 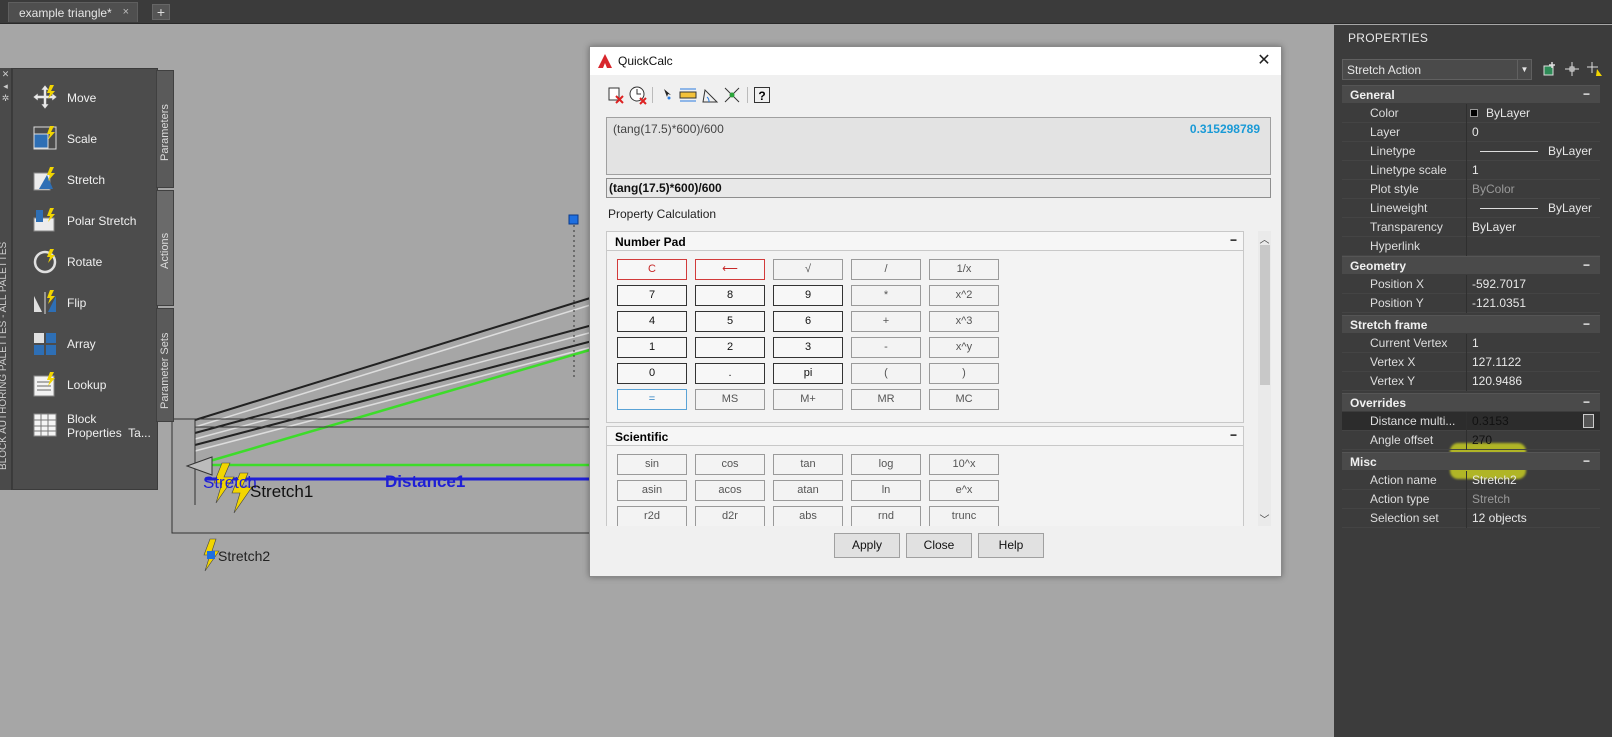 What do you see at coordinates (964, 269) in the screenshot?
I see `key-1x-button: 1/x` at bounding box center [964, 269].